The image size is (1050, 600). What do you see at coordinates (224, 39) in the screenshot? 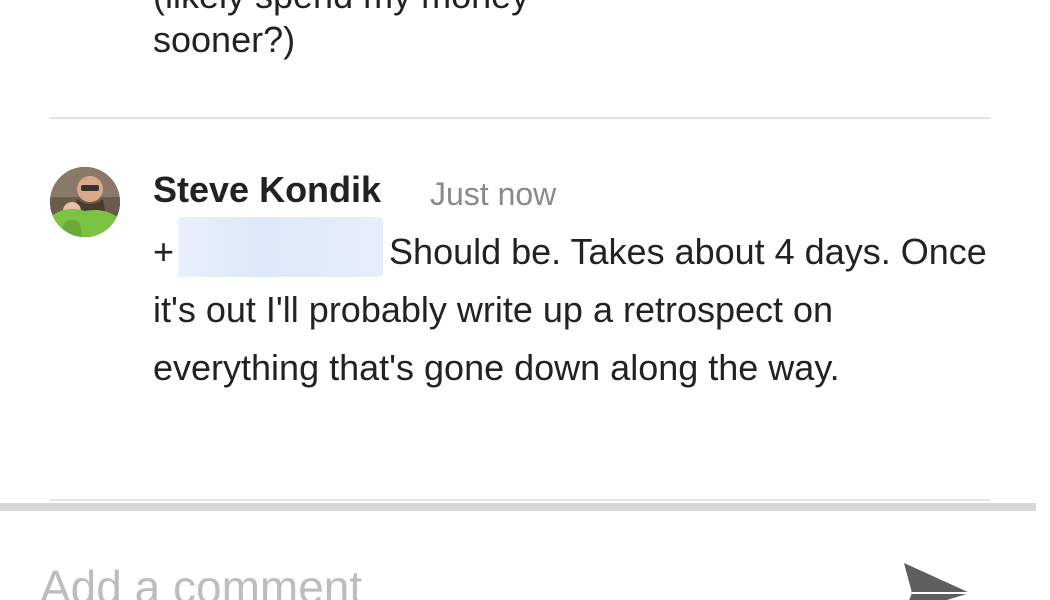
I see `previous-comment-text: sooner?)` at bounding box center [224, 39].